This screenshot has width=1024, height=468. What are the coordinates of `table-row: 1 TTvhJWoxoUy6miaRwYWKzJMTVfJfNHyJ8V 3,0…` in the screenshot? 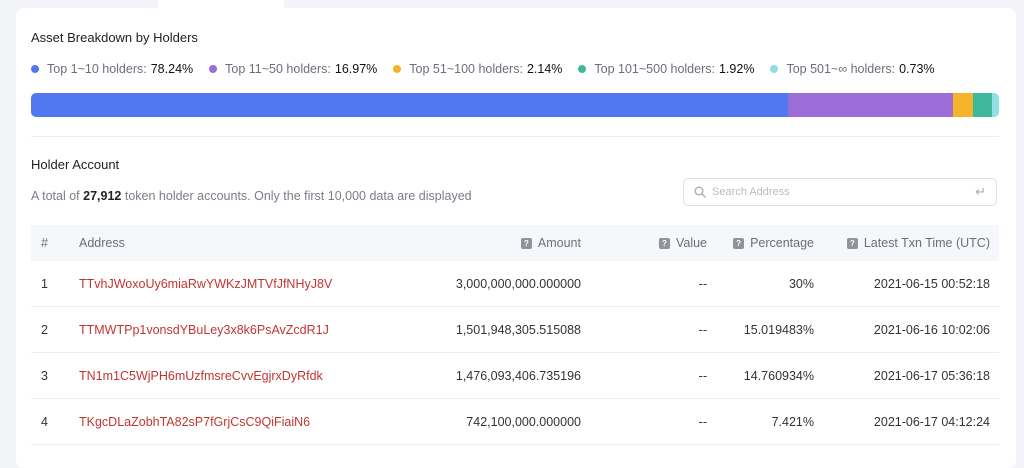 It's located at (515, 284).